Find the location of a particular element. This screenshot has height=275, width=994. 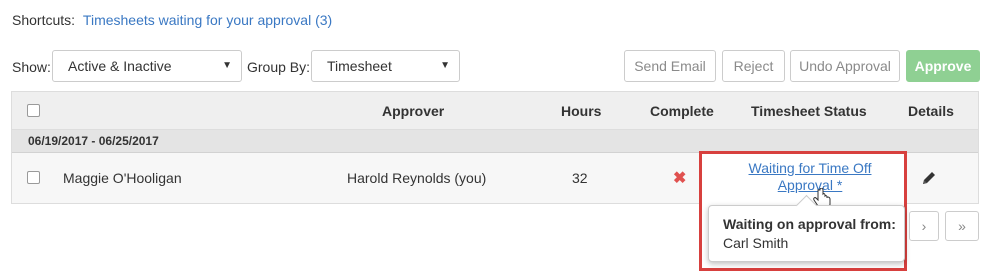

column-header-timesheet-status: Timesheet Status is located at coordinates (809, 111).